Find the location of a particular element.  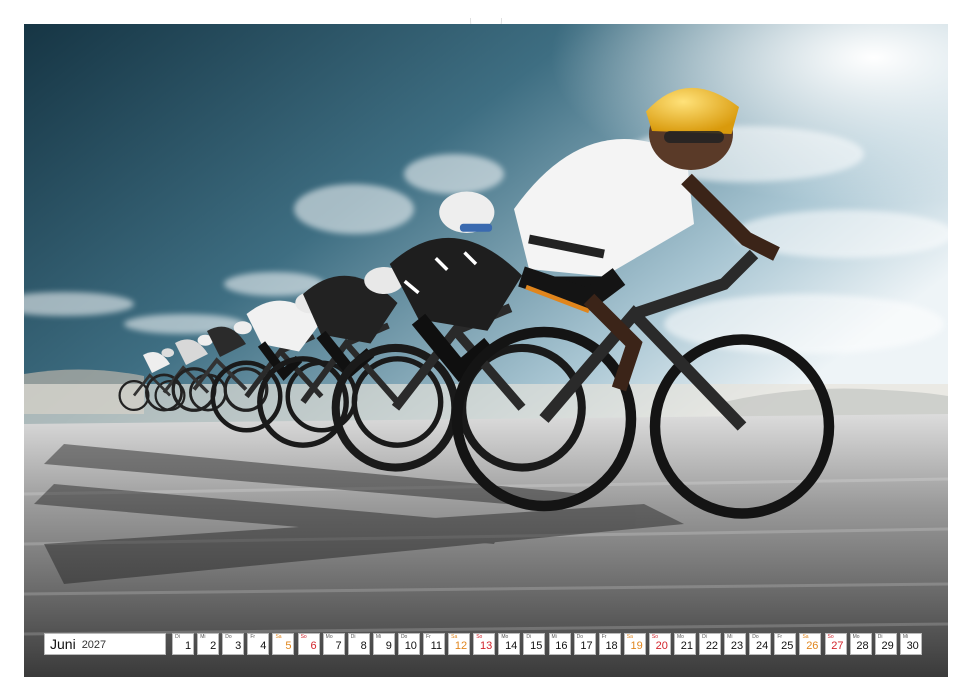

calendar-day: Di 29 is located at coordinates (885, 644).